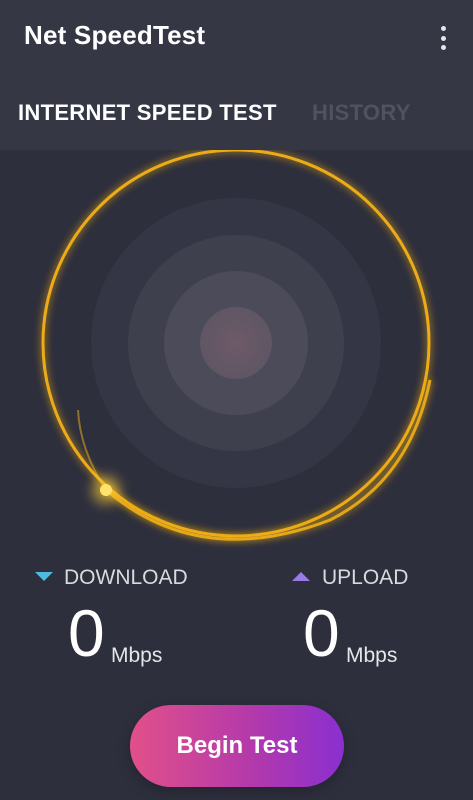  What do you see at coordinates (44, 576) in the screenshot?
I see `triangle-down-icon` at bounding box center [44, 576].